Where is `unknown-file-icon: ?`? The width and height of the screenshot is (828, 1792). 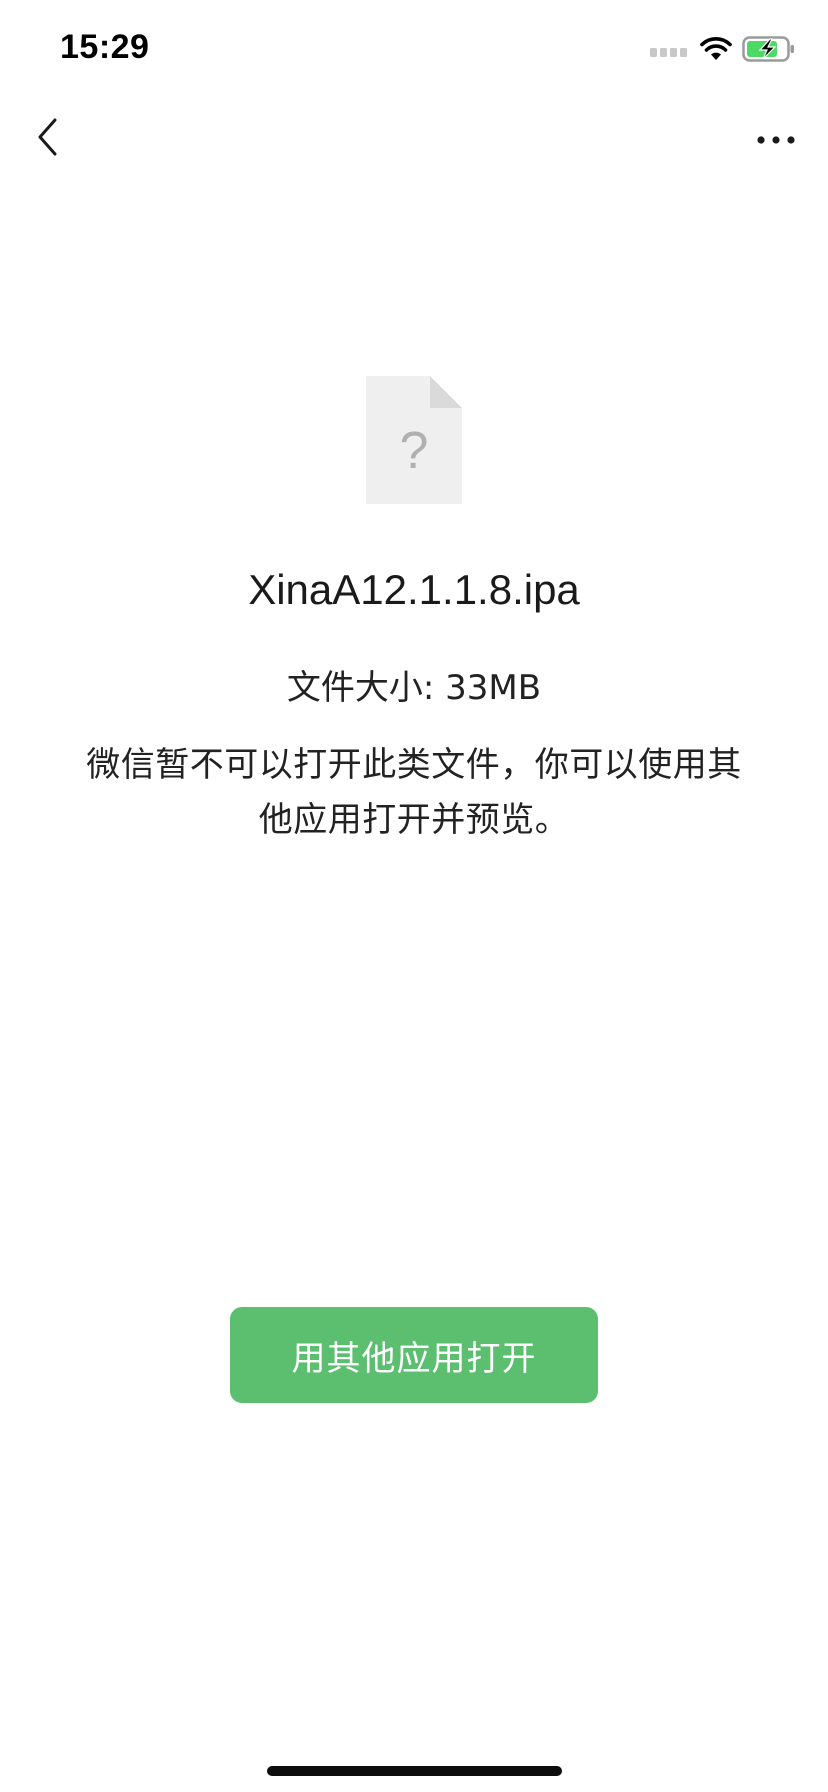
unknown-file-icon: ? is located at coordinates (414, 440).